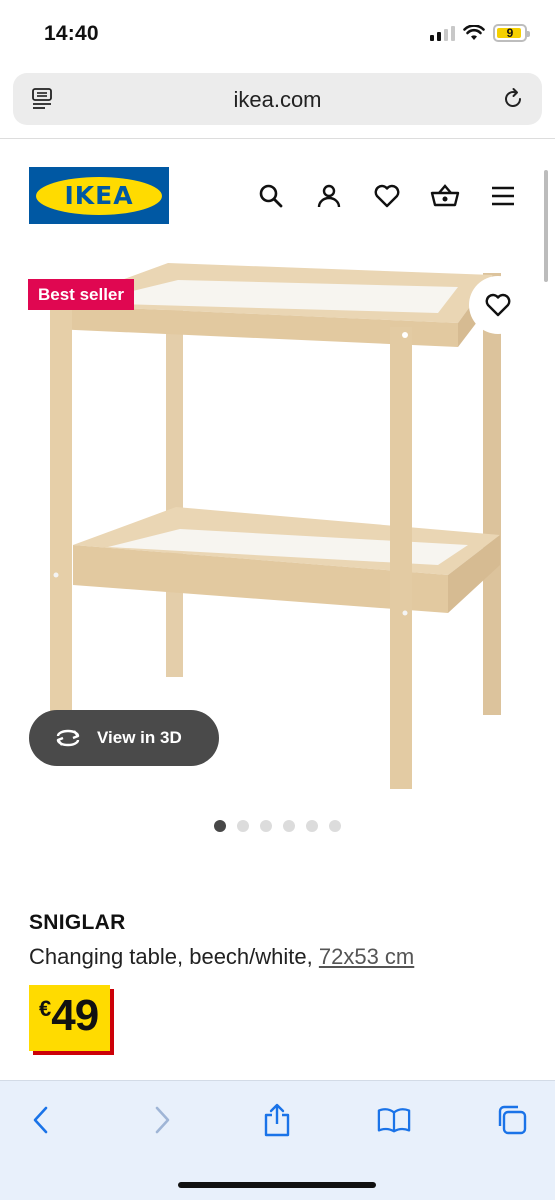  What do you see at coordinates (139, 737) in the screenshot?
I see `view-in-3d-label: View in 3D` at bounding box center [139, 737].